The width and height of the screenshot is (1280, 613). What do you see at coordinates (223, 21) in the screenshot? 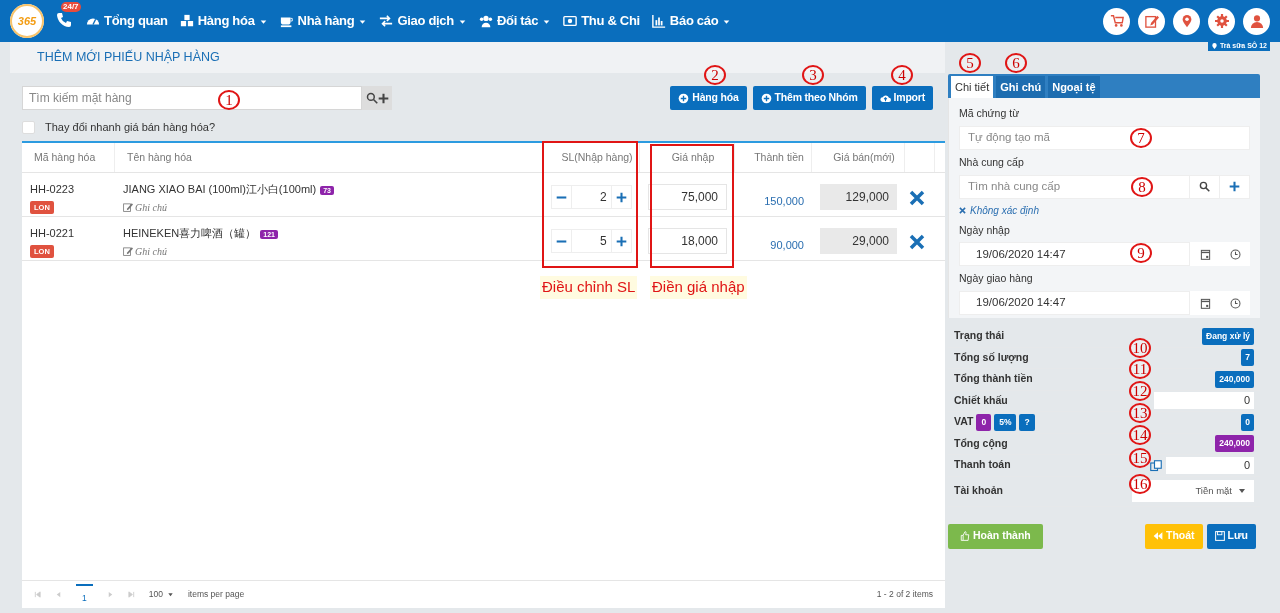
I see `nav-item: Hàng hóa` at bounding box center [223, 21].